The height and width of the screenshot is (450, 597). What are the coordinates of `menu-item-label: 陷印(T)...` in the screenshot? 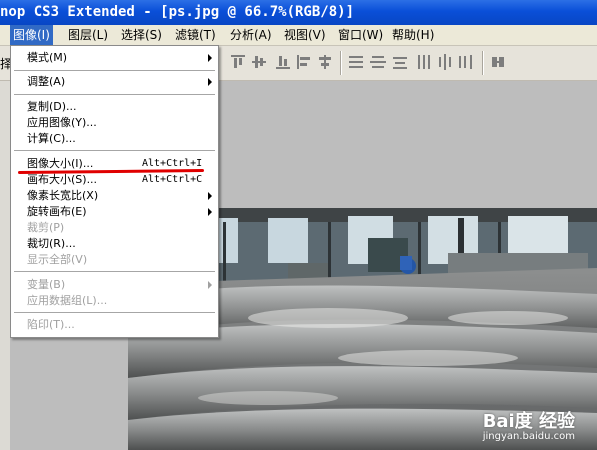 It's located at (51, 324).